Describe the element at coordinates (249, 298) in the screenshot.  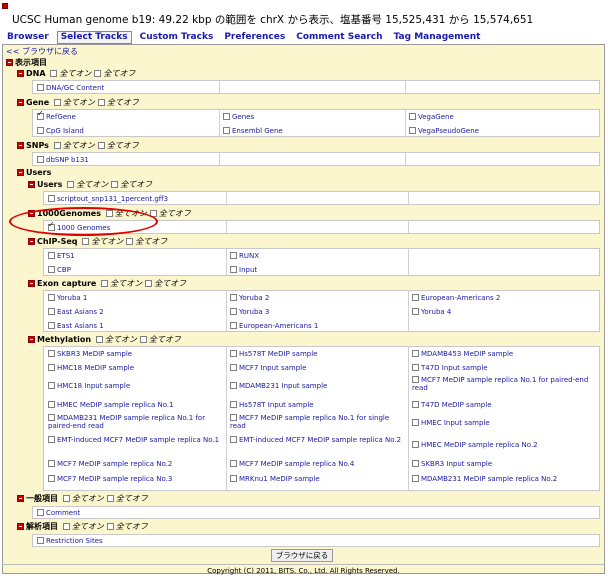
I see `track-item: Yoruba 2` at that location.